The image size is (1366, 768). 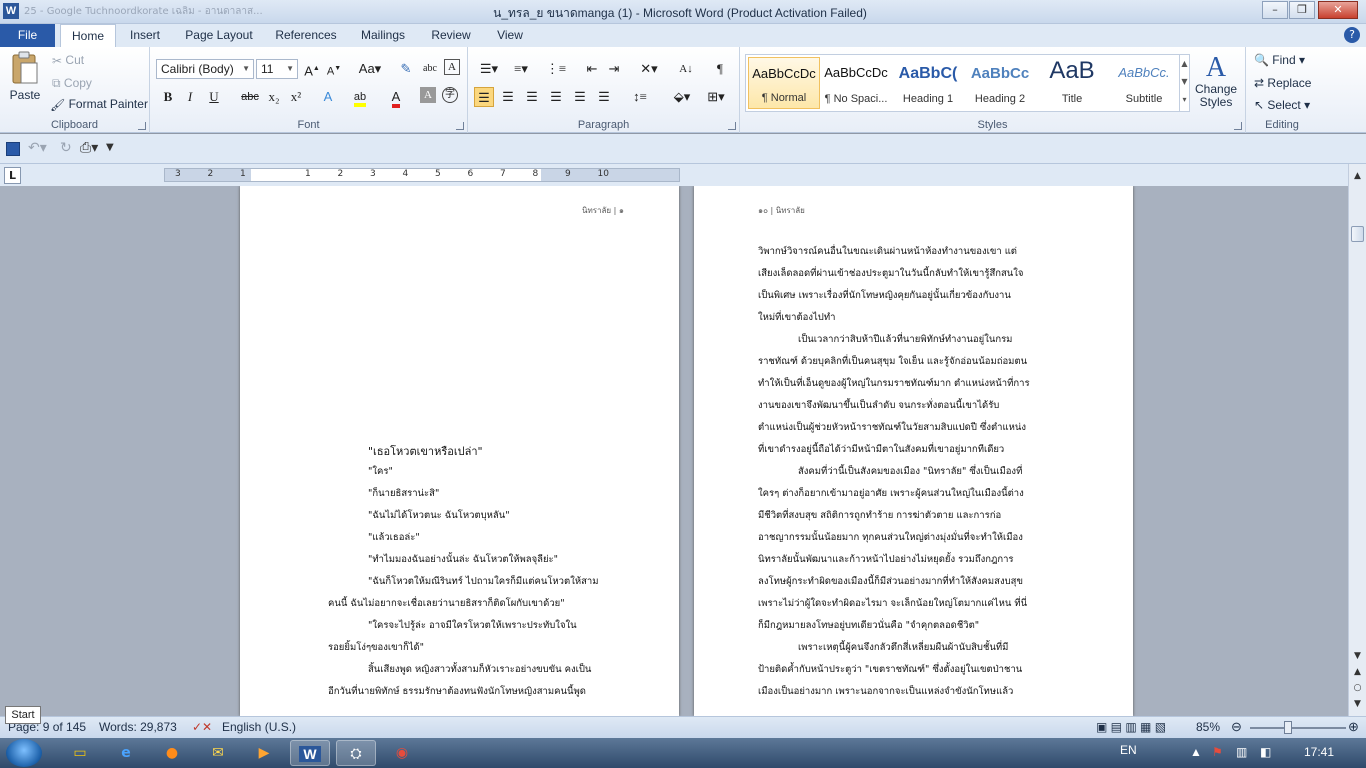 I want to click on action-center-icon: ⚑, so click(x=1217, y=752).